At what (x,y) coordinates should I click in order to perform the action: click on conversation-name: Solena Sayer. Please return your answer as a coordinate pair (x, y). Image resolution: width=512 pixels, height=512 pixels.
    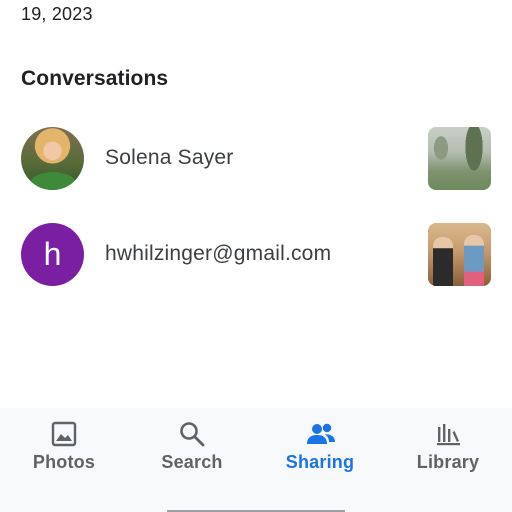
    Looking at the image, I should click on (169, 157).